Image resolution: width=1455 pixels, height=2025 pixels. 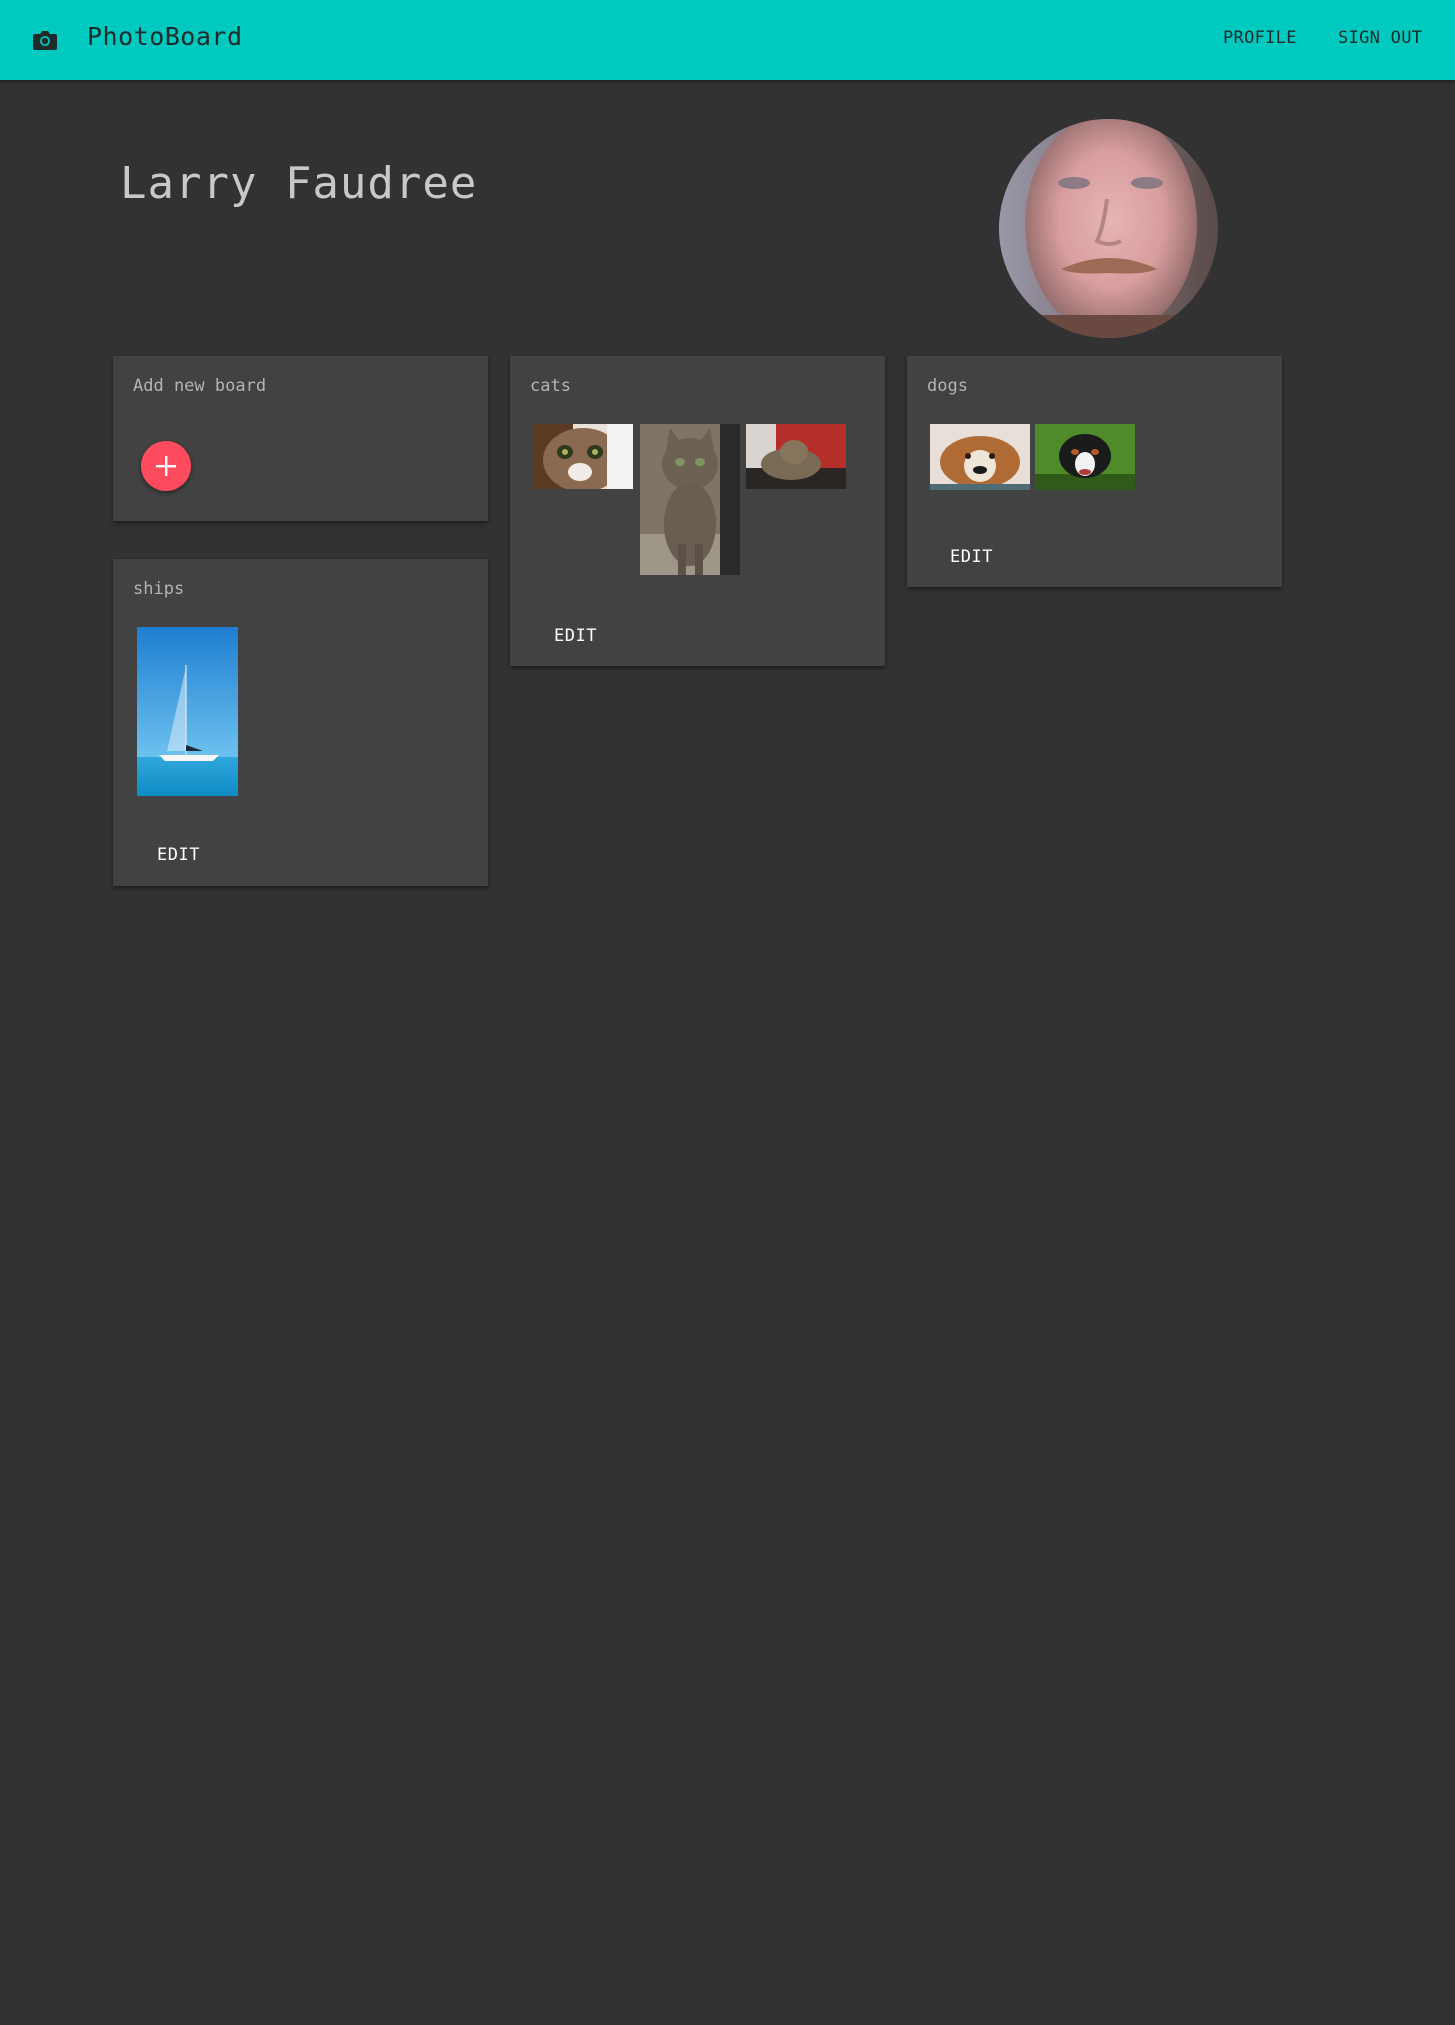 What do you see at coordinates (1260, 38) in the screenshot?
I see `profile-button: PROFILE` at bounding box center [1260, 38].